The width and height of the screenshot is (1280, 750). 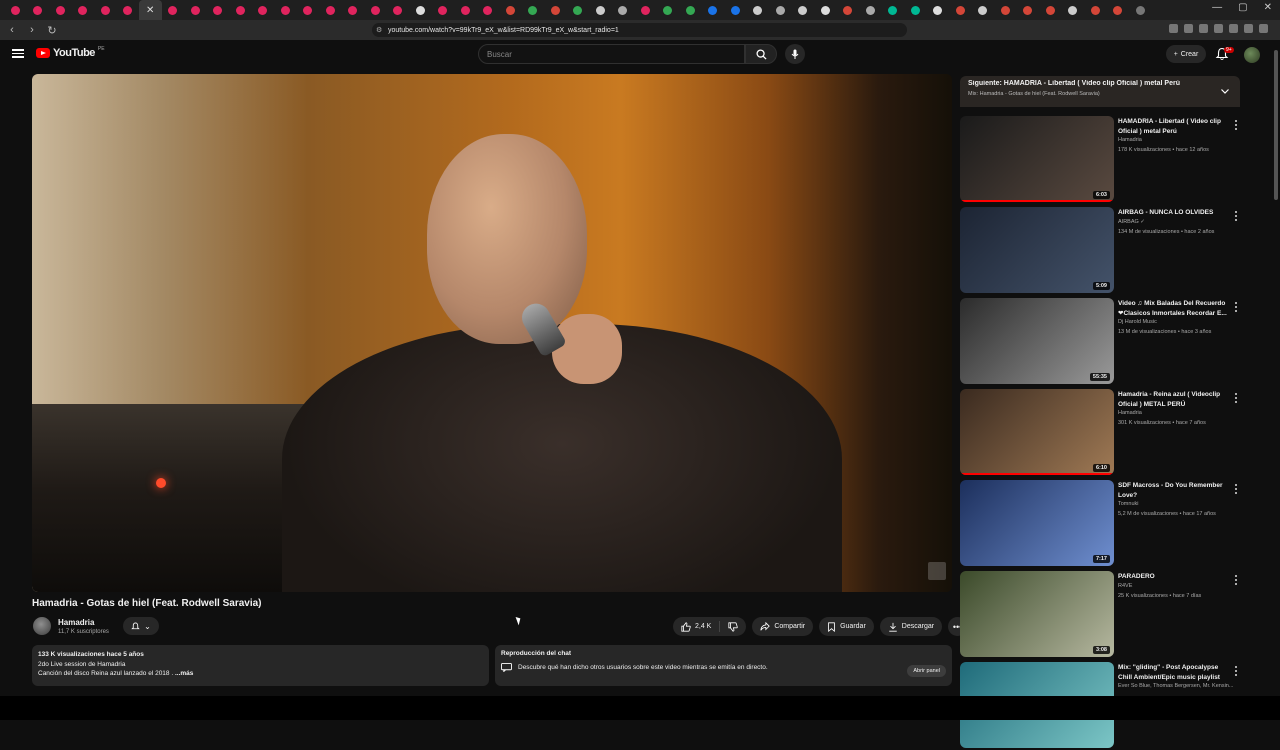 What do you see at coordinates (42, 626) in the screenshot?
I see `channel-avatar` at bounding box center [42, 626].